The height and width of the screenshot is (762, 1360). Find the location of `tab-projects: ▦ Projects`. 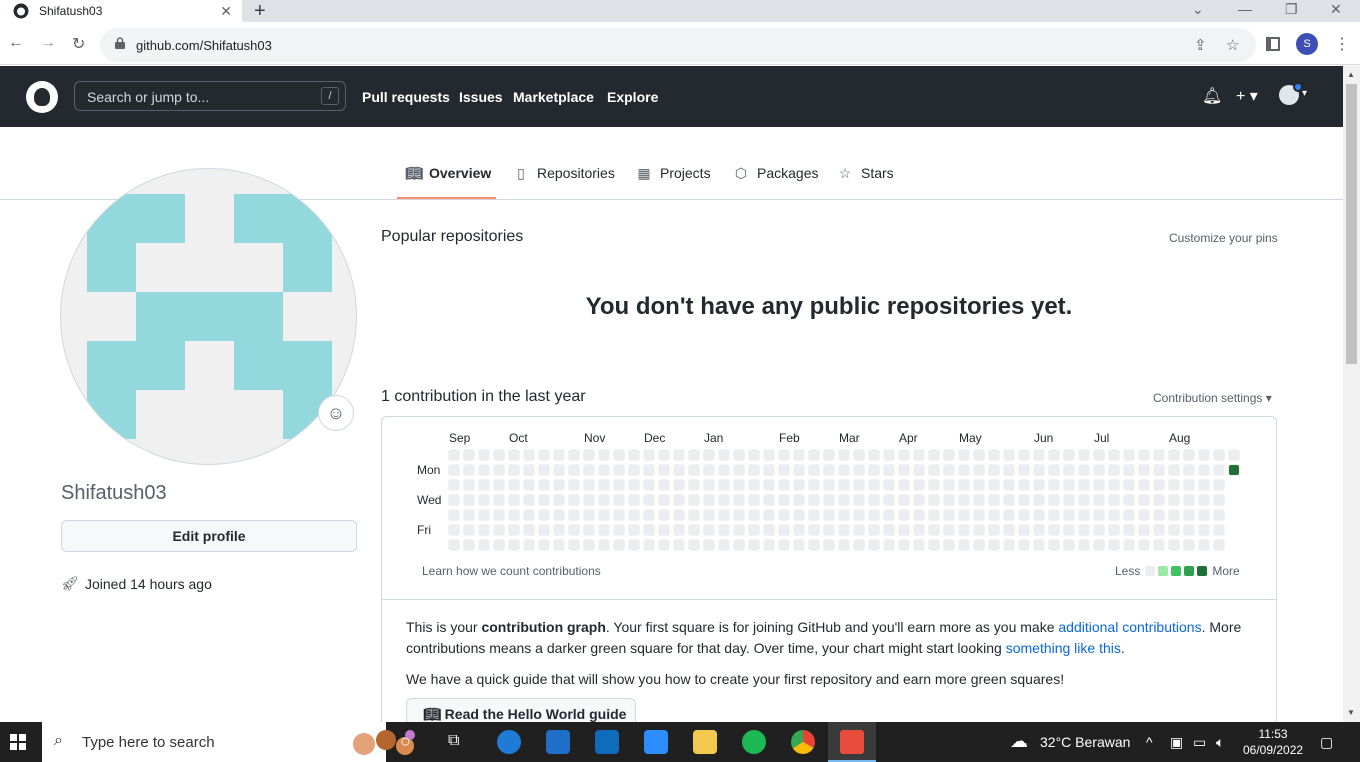

tab-projects: ▦ Projects is located at coordinates (673, 173).